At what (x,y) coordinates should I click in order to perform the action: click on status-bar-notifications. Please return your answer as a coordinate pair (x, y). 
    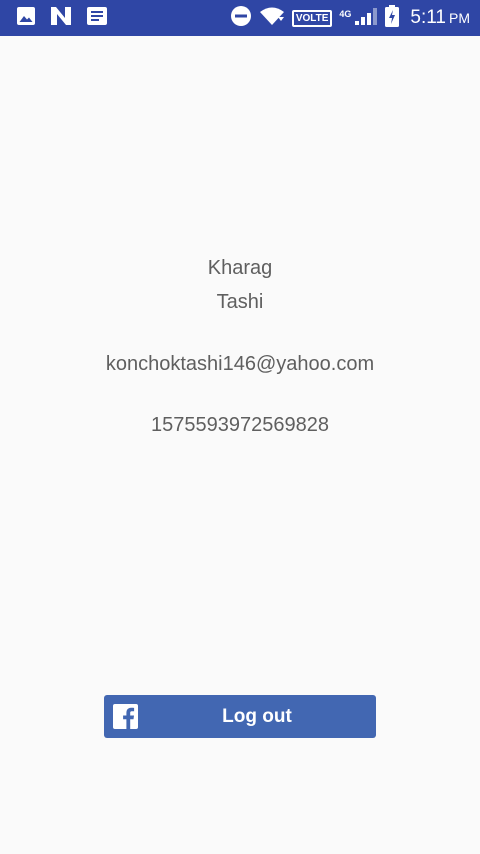
    Looking at the image, I should click on (62, 18).